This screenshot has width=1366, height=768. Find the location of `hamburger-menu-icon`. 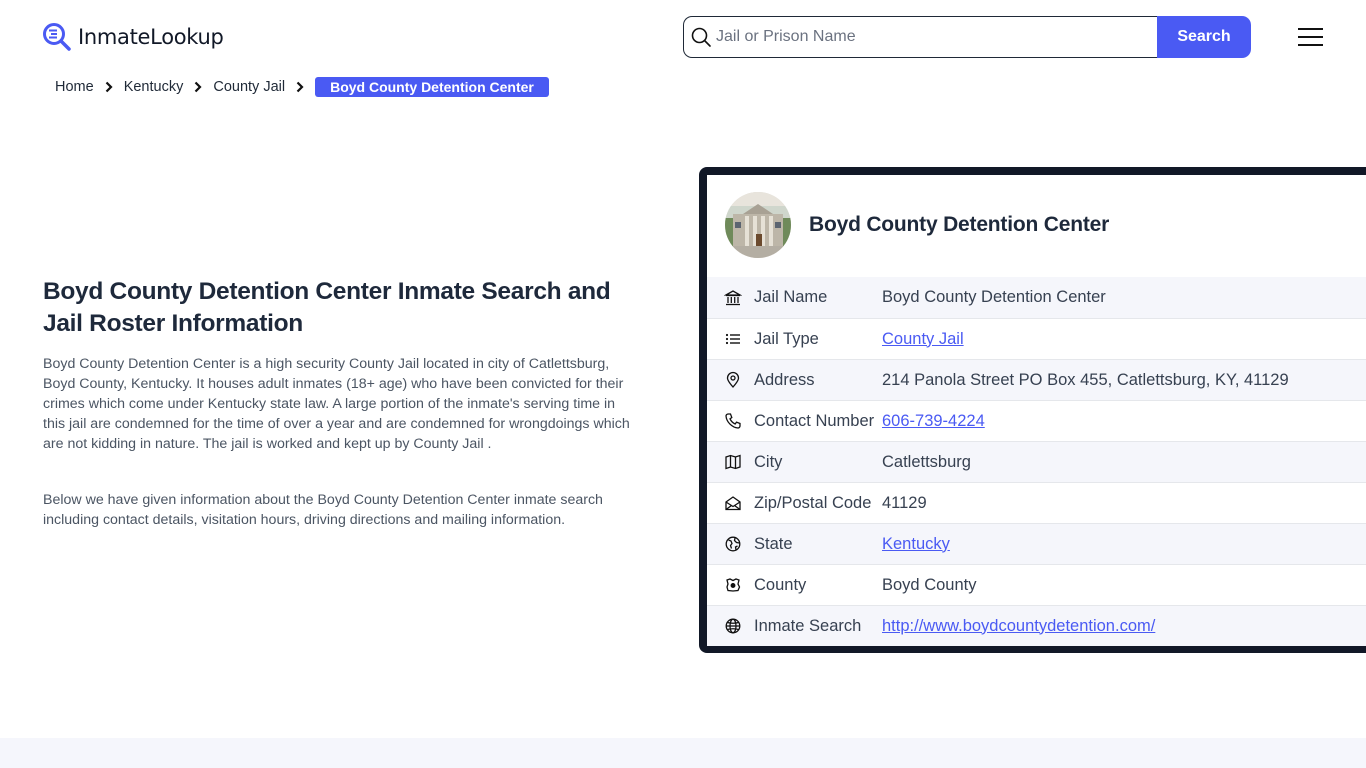

hamburger-menu-icon is located at coordinates (1311, 37).